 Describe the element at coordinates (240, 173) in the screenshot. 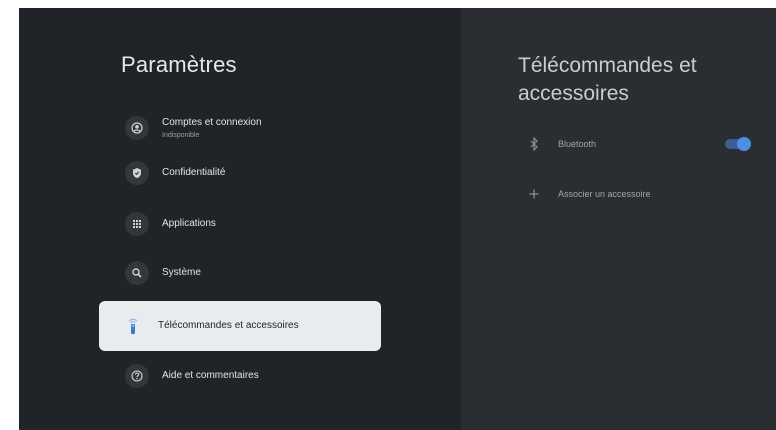

I see `menu-item-privacy: Confidentialité` at that location.